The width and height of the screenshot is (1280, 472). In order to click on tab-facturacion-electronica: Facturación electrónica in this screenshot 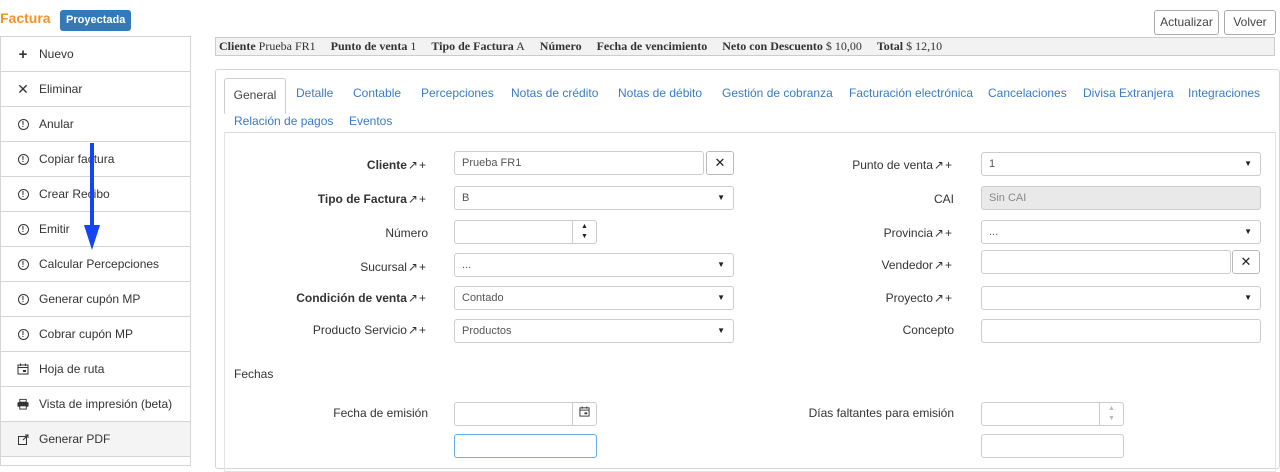, I will do `click(911, 93)`.